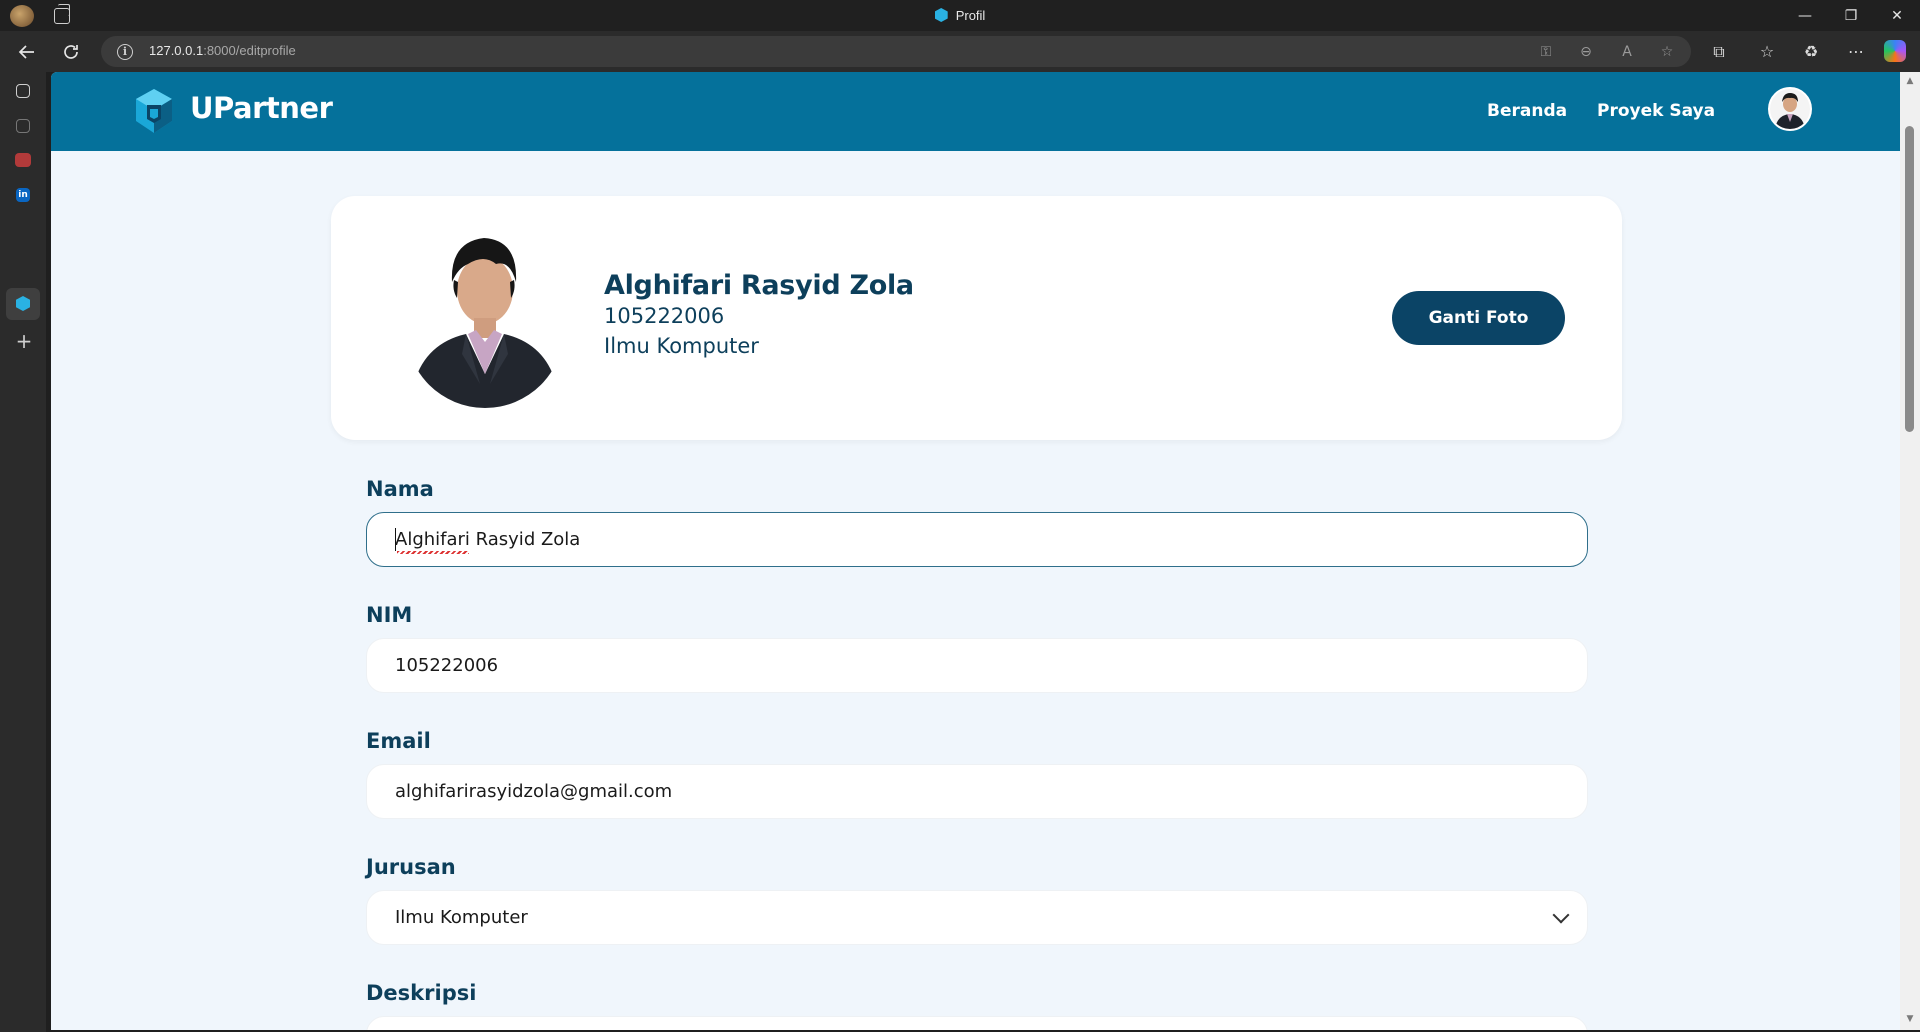 The image size is (1920, 1032). Describe the element at coordinates (1910, 1019) in the screenshot. I see `scroll-down-icon: ▼` at that location.